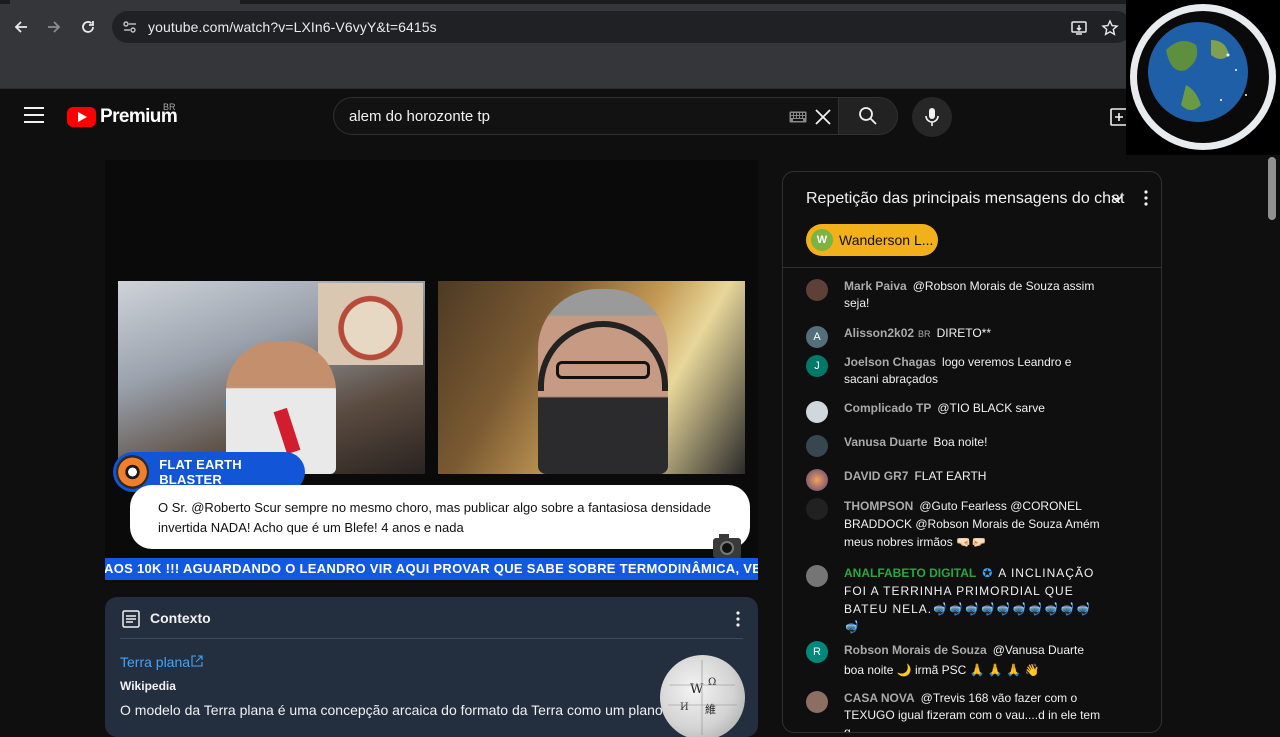 The width and height of the screenshot is (1280, 737). I want to click on chat-author: Mark Paiva, so click(875, 286).